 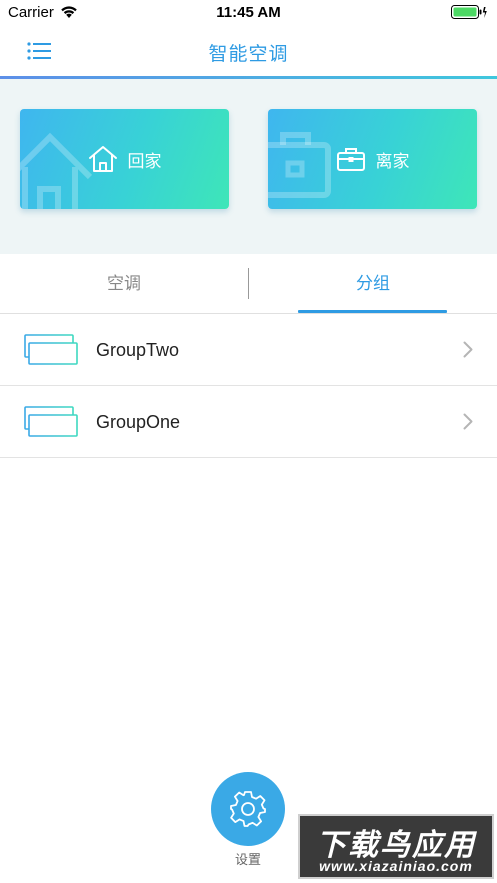 I want to click on active-tab-indicator, so click(x=372, y=311).